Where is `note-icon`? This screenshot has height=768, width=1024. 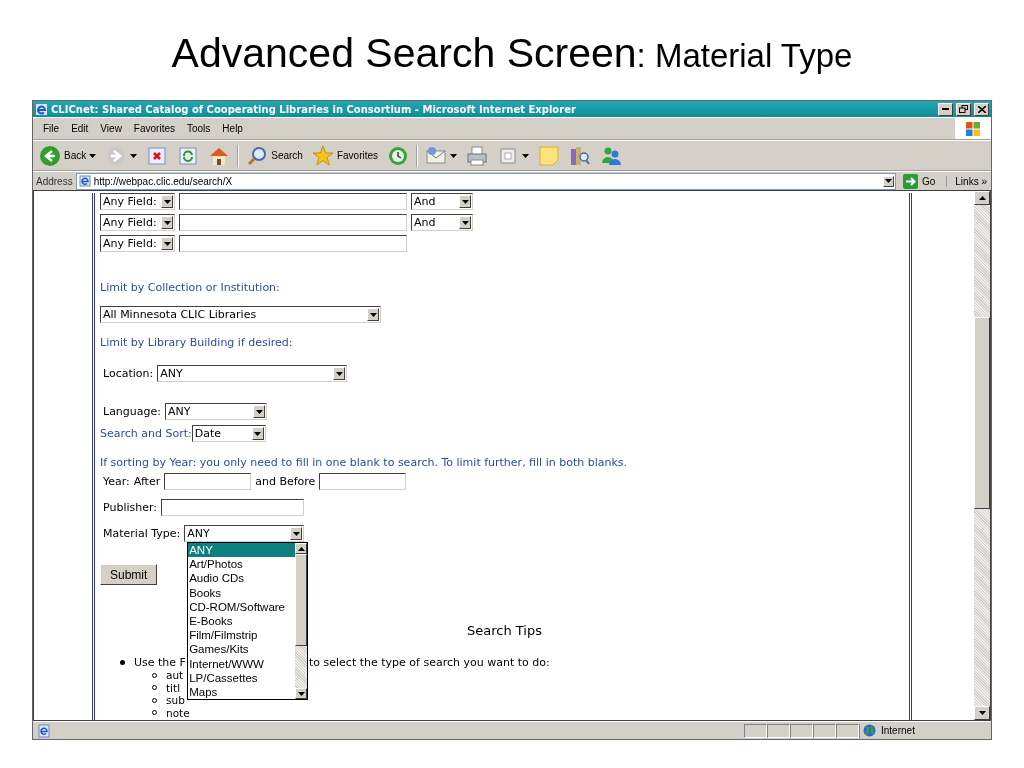
note-icon is located at coordinates (549, 155).